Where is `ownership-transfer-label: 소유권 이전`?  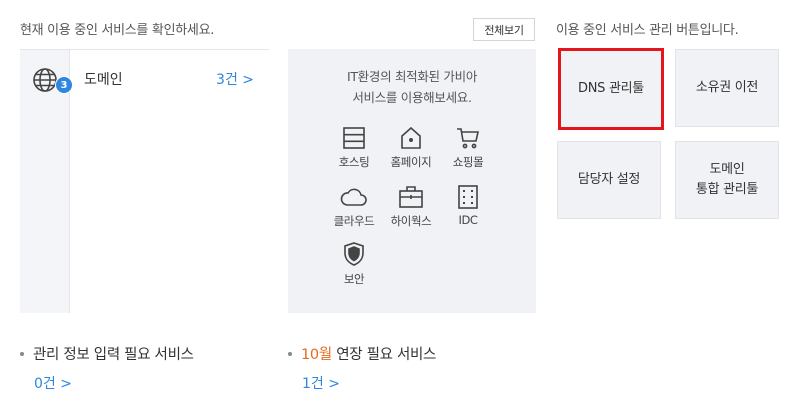
ownership-transfer-label: 소유권 이전 is located at coordinates (727, 87).